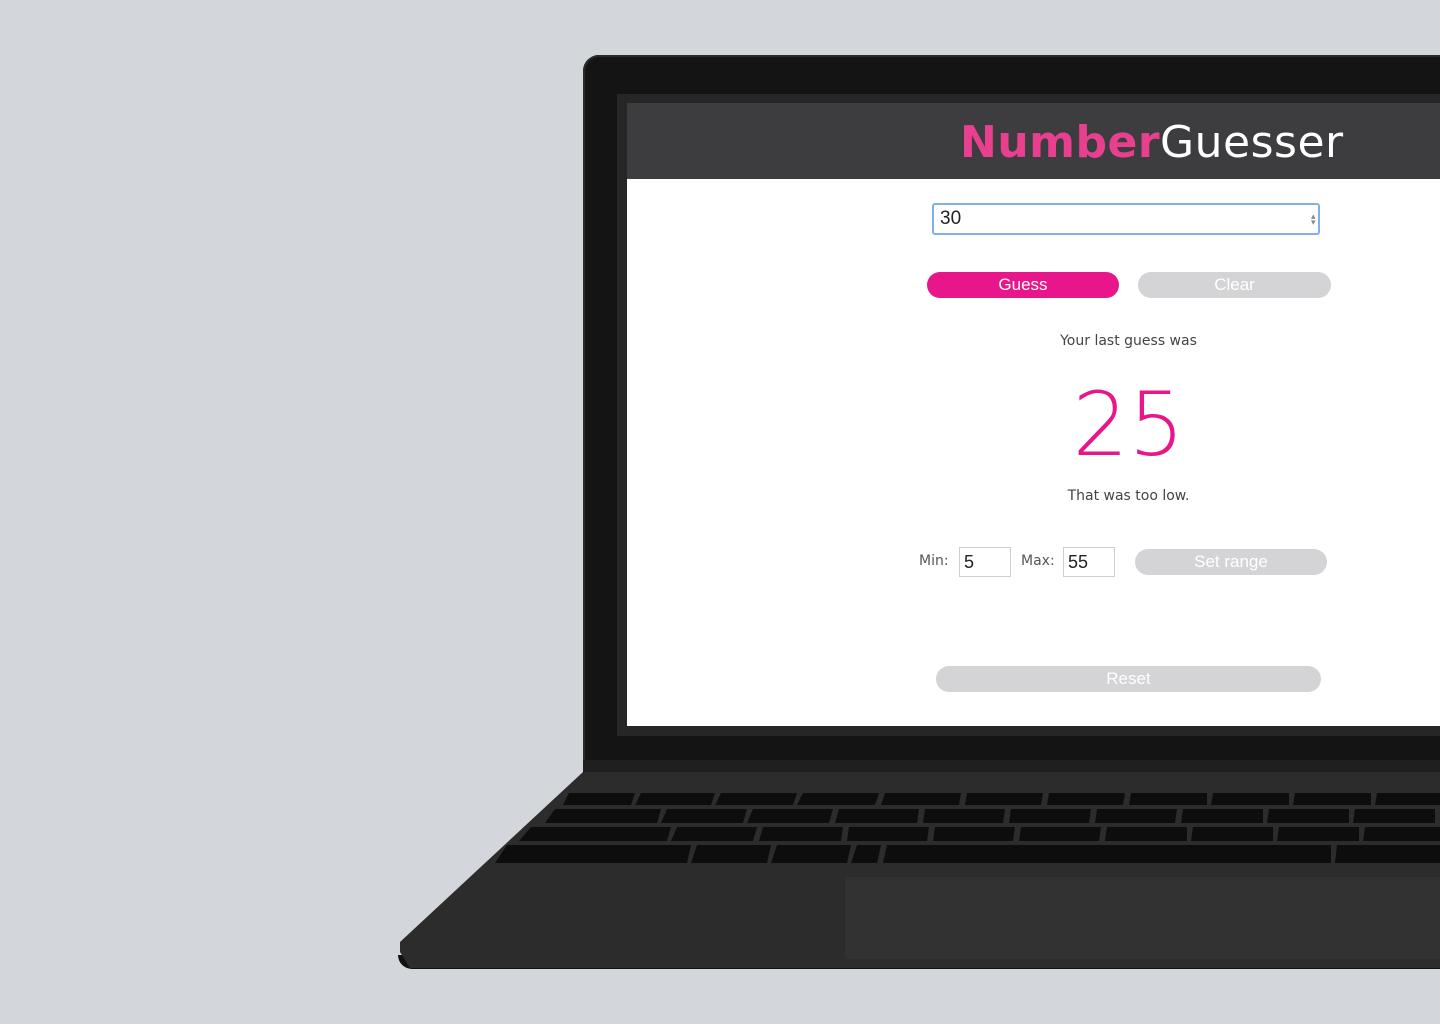 This screenshot has width=1440, height=1024. Describe the element at coordinates (985, 562) in the screenshot. I see `min-input` at that location.